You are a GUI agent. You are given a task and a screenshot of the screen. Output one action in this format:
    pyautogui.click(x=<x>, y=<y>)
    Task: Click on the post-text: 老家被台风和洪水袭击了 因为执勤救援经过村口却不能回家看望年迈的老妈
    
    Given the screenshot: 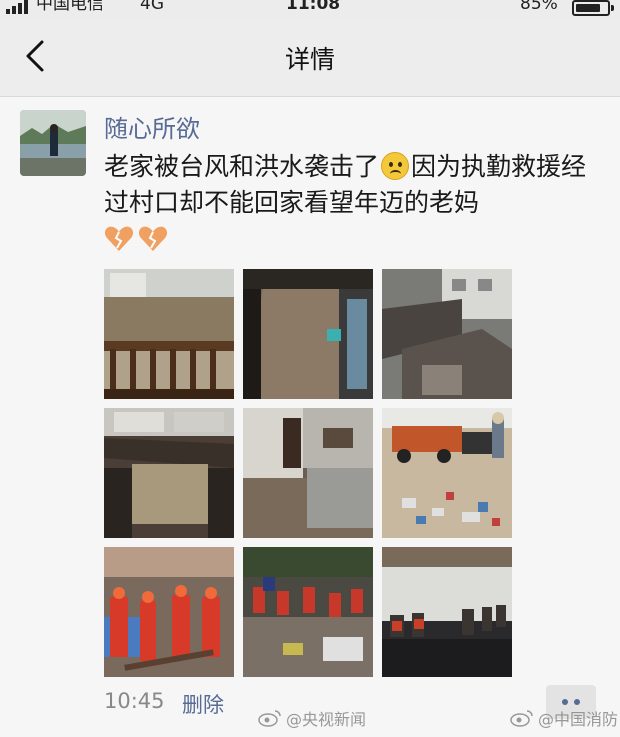 What is the action you would take?
    pyautogui.click(x=354, y=203)
    